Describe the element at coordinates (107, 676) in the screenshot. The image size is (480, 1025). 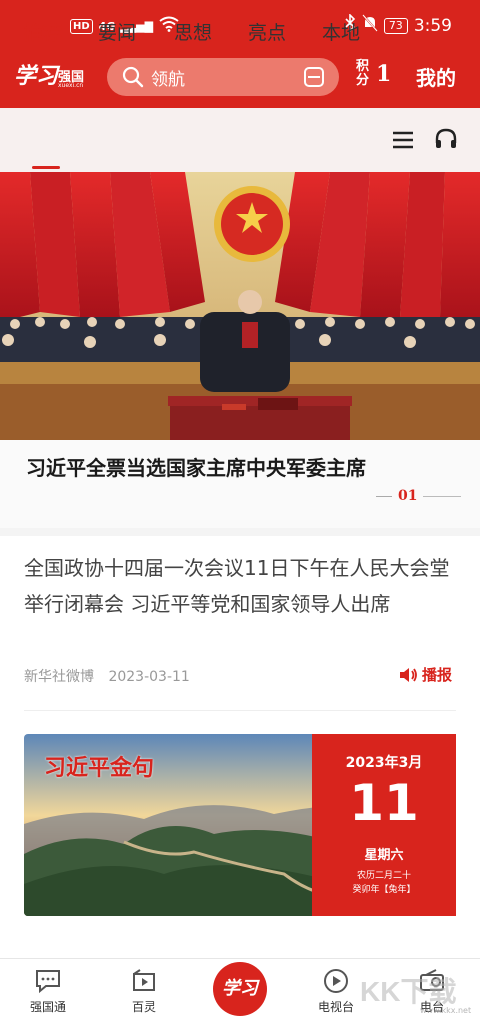
I see `article-meta: 新华社微博 2023-03-11` at that location.